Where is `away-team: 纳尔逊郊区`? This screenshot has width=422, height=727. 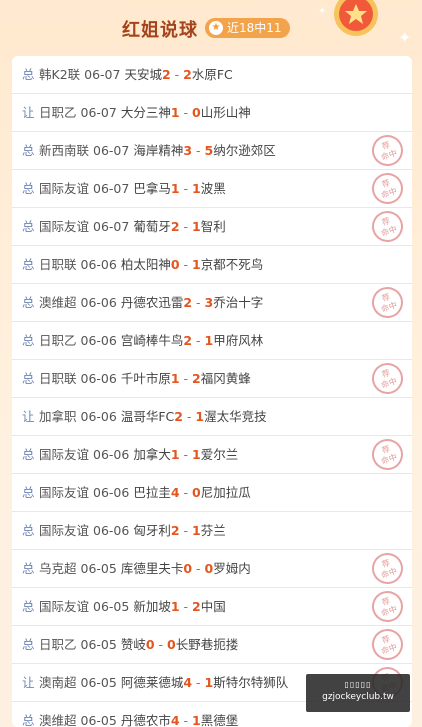
away-team: 纳尔逊郊区 is located at coordinates (244, 150).